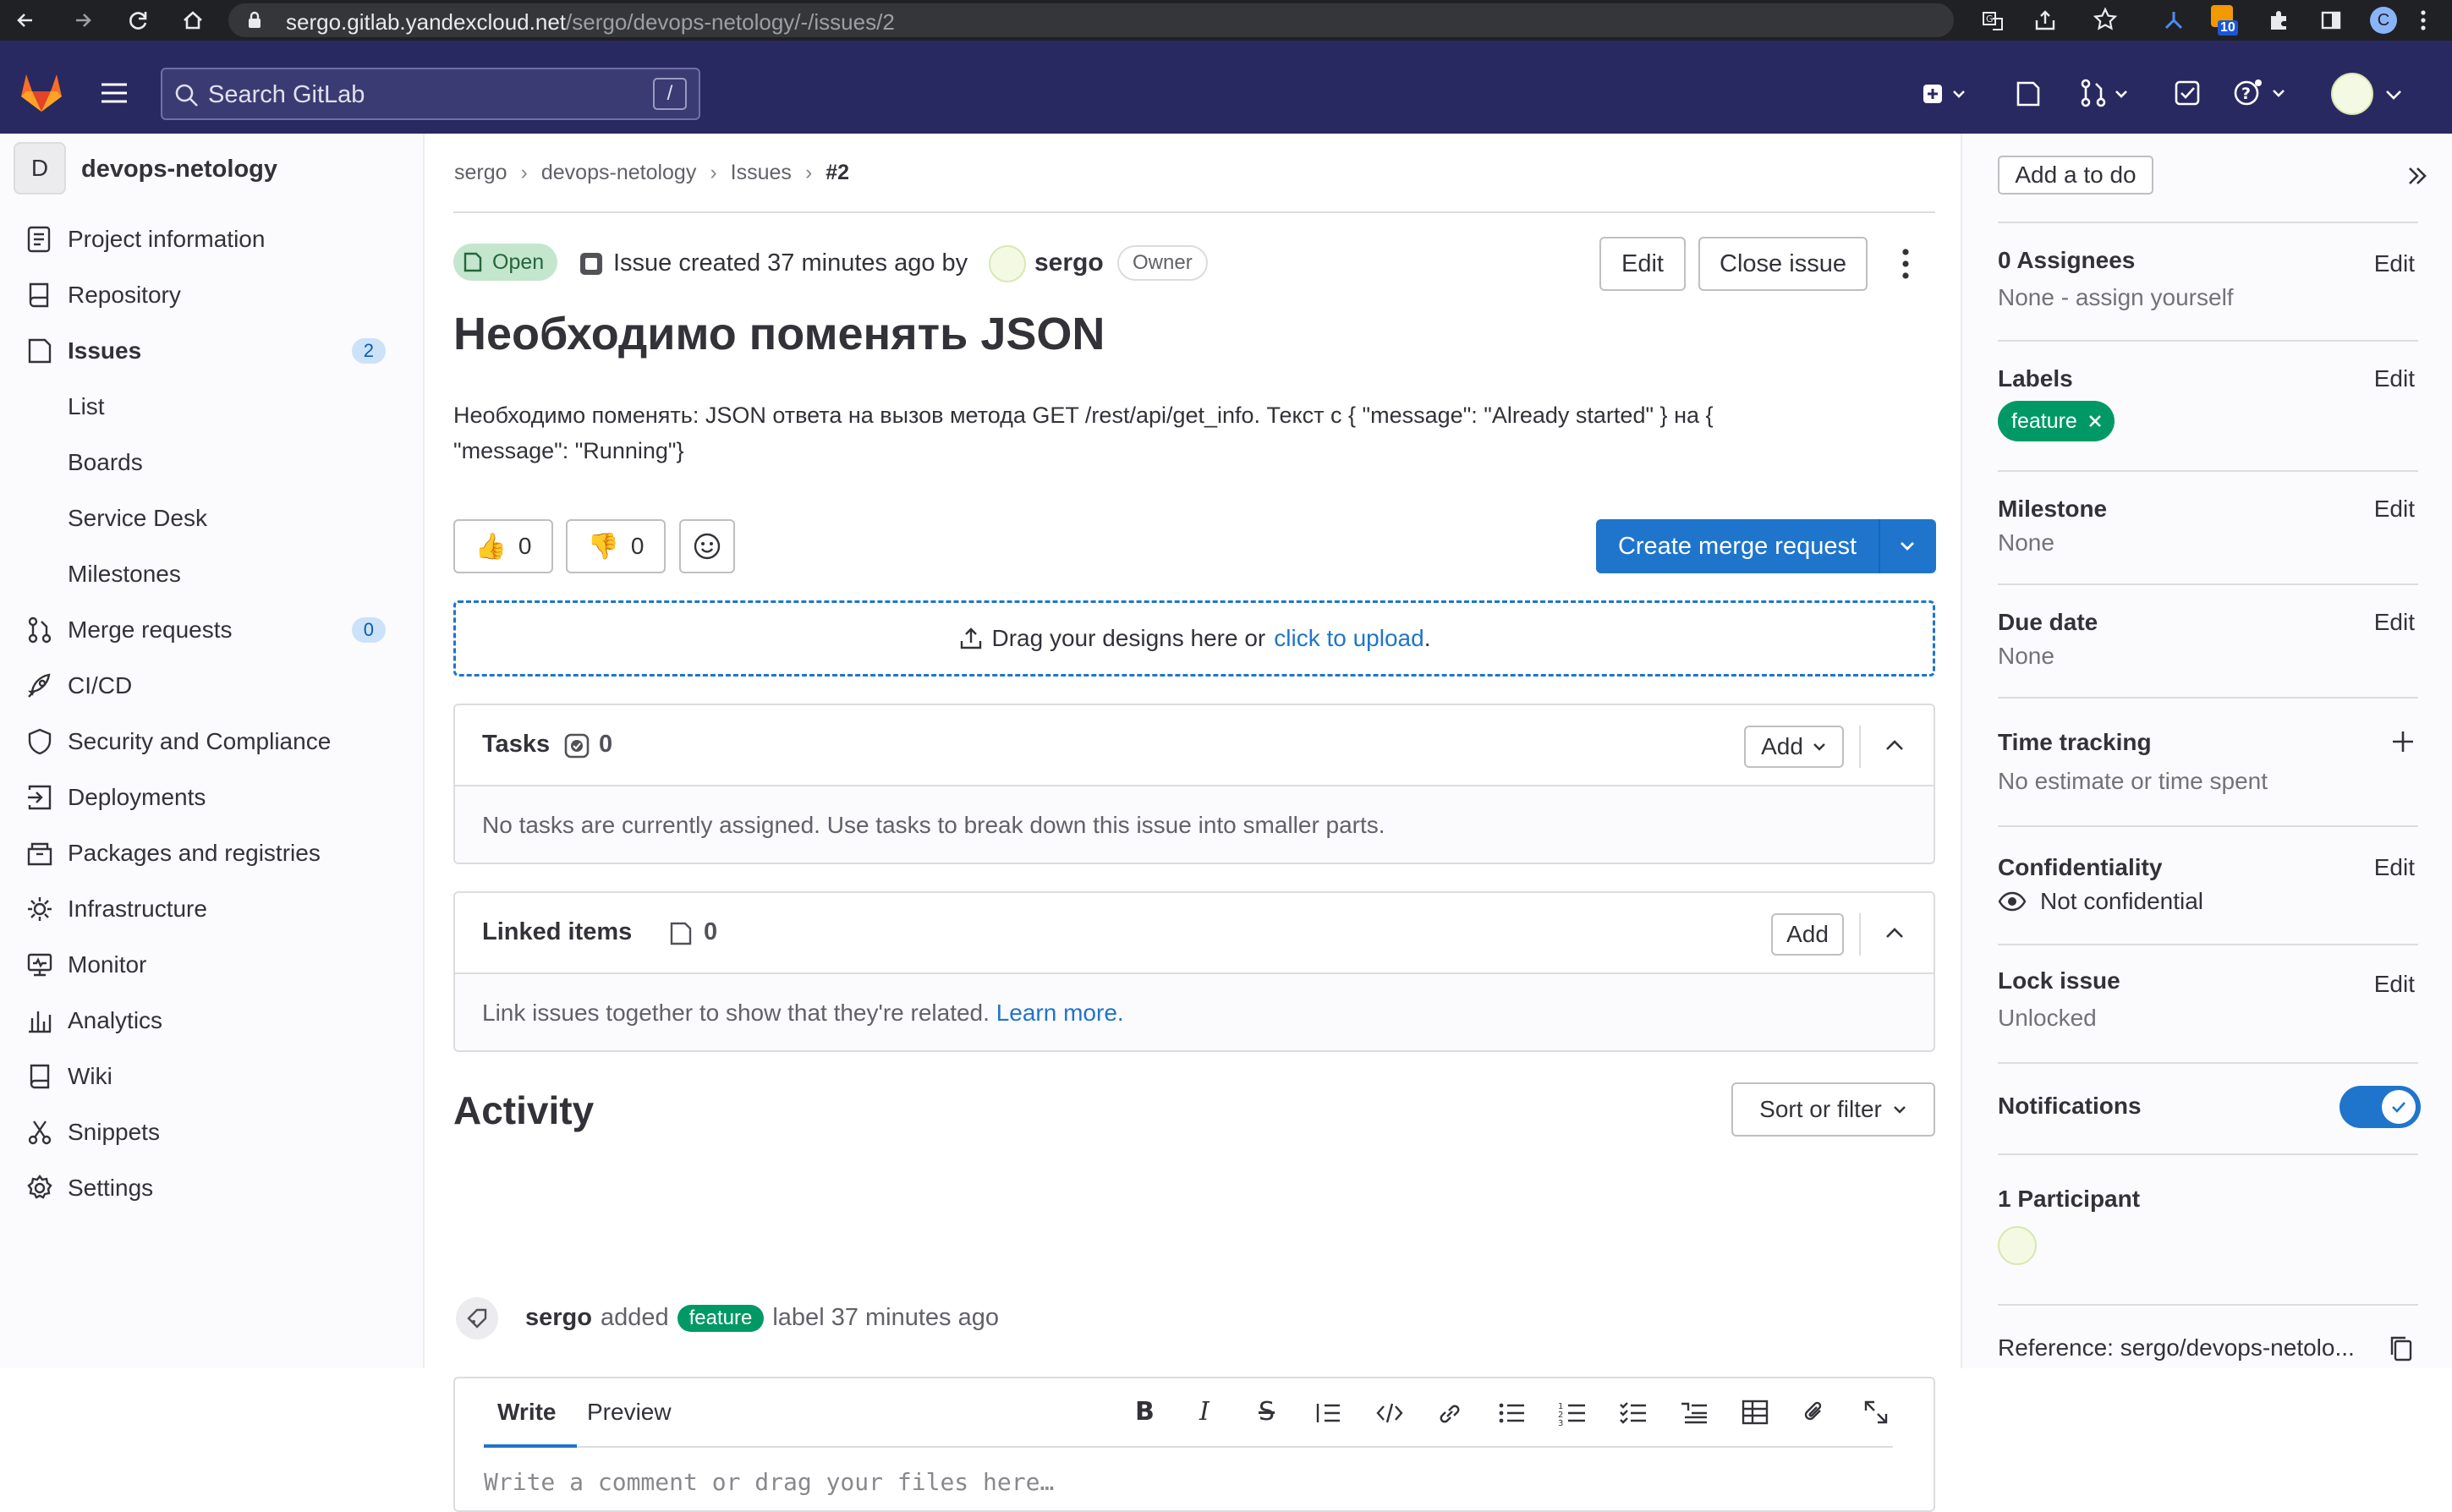 Image resolution: width=2452 pixels, height=1512 pixels. Describe the element at coordinates (2394, 378) in the screenshot. I see `labels-edit-link: Edit` at that location.